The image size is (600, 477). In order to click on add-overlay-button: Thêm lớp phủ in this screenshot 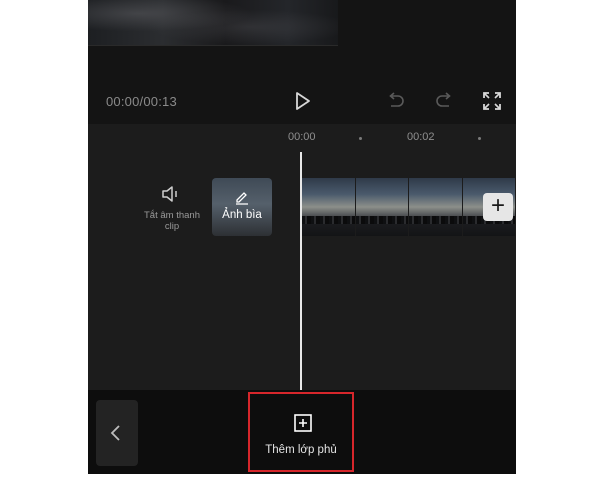, I will do `click(301, 432)`.